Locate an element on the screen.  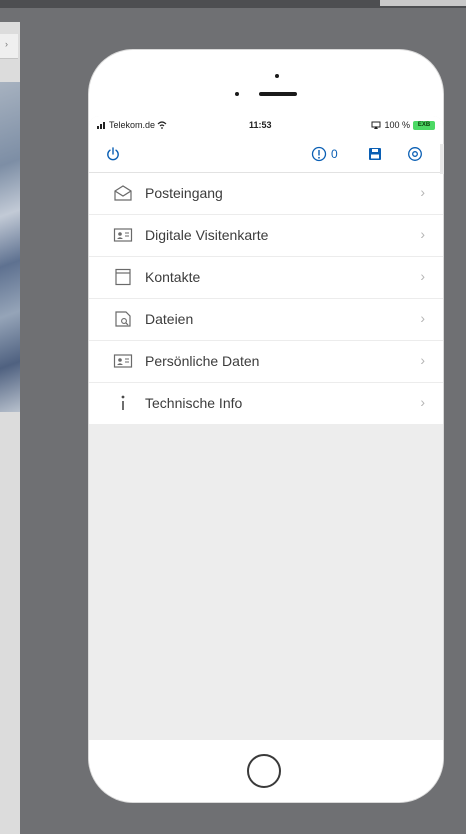
background-window-tab: › is located at coordinates (9, 46).